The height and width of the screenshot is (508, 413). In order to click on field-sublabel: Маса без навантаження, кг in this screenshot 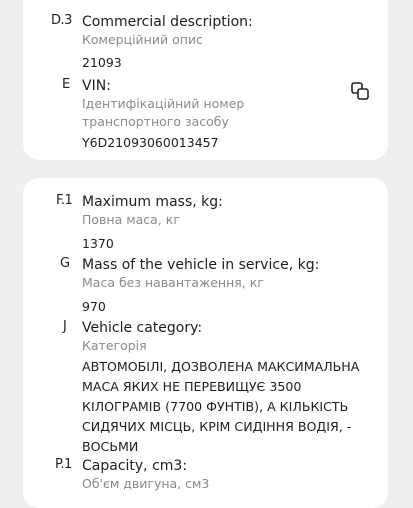, I will do `click(173, 282)`.